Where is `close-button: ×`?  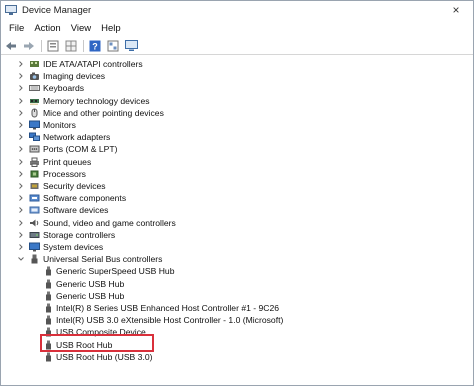
close-button: × is located at coordinates (456, 10).